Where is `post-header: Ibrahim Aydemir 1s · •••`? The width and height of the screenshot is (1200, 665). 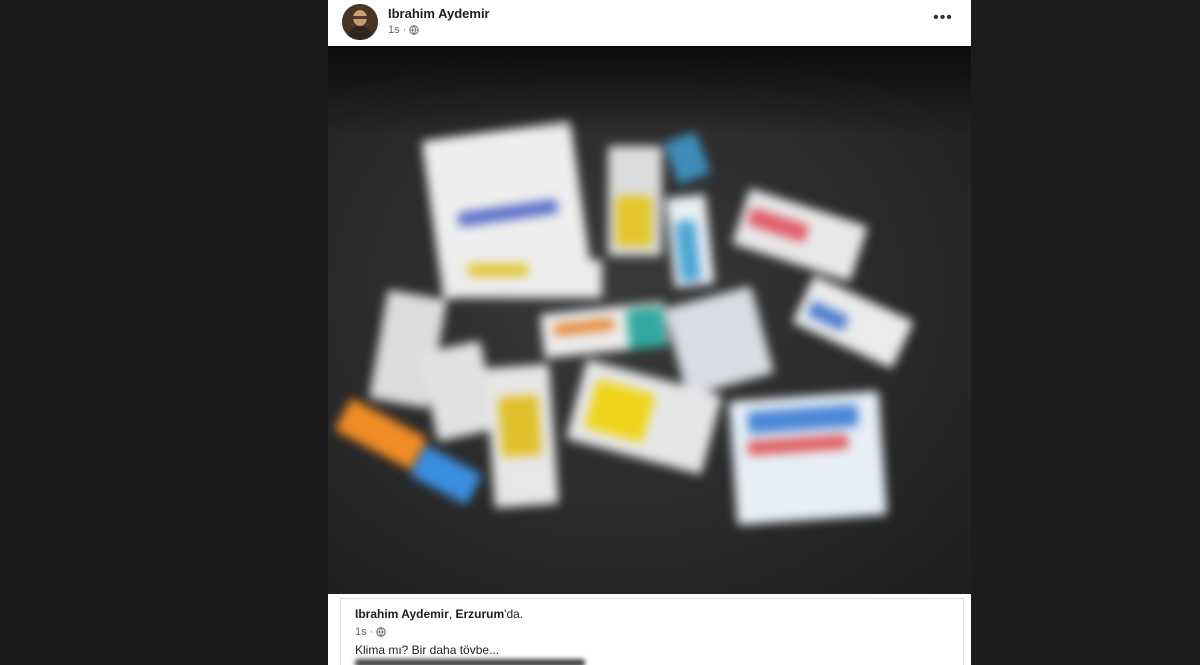 post-header: Ibrahim Aydemir 1s · ••• is located at coordinates (649, 23).